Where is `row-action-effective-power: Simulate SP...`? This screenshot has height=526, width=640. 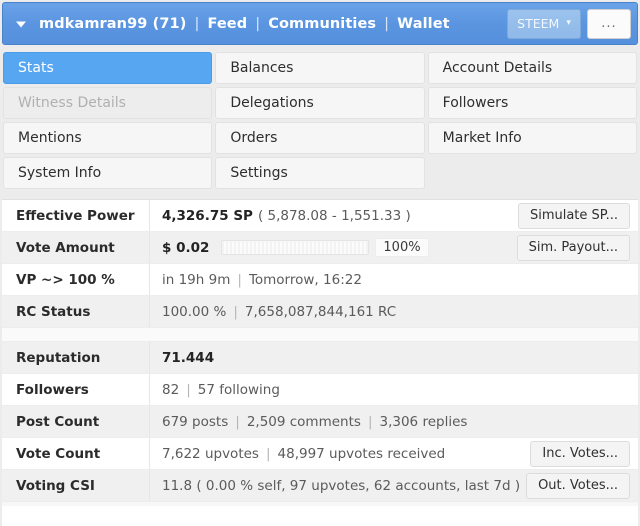 row-action-effective-power: Simulate SP... is located at coordinates (577, 215).